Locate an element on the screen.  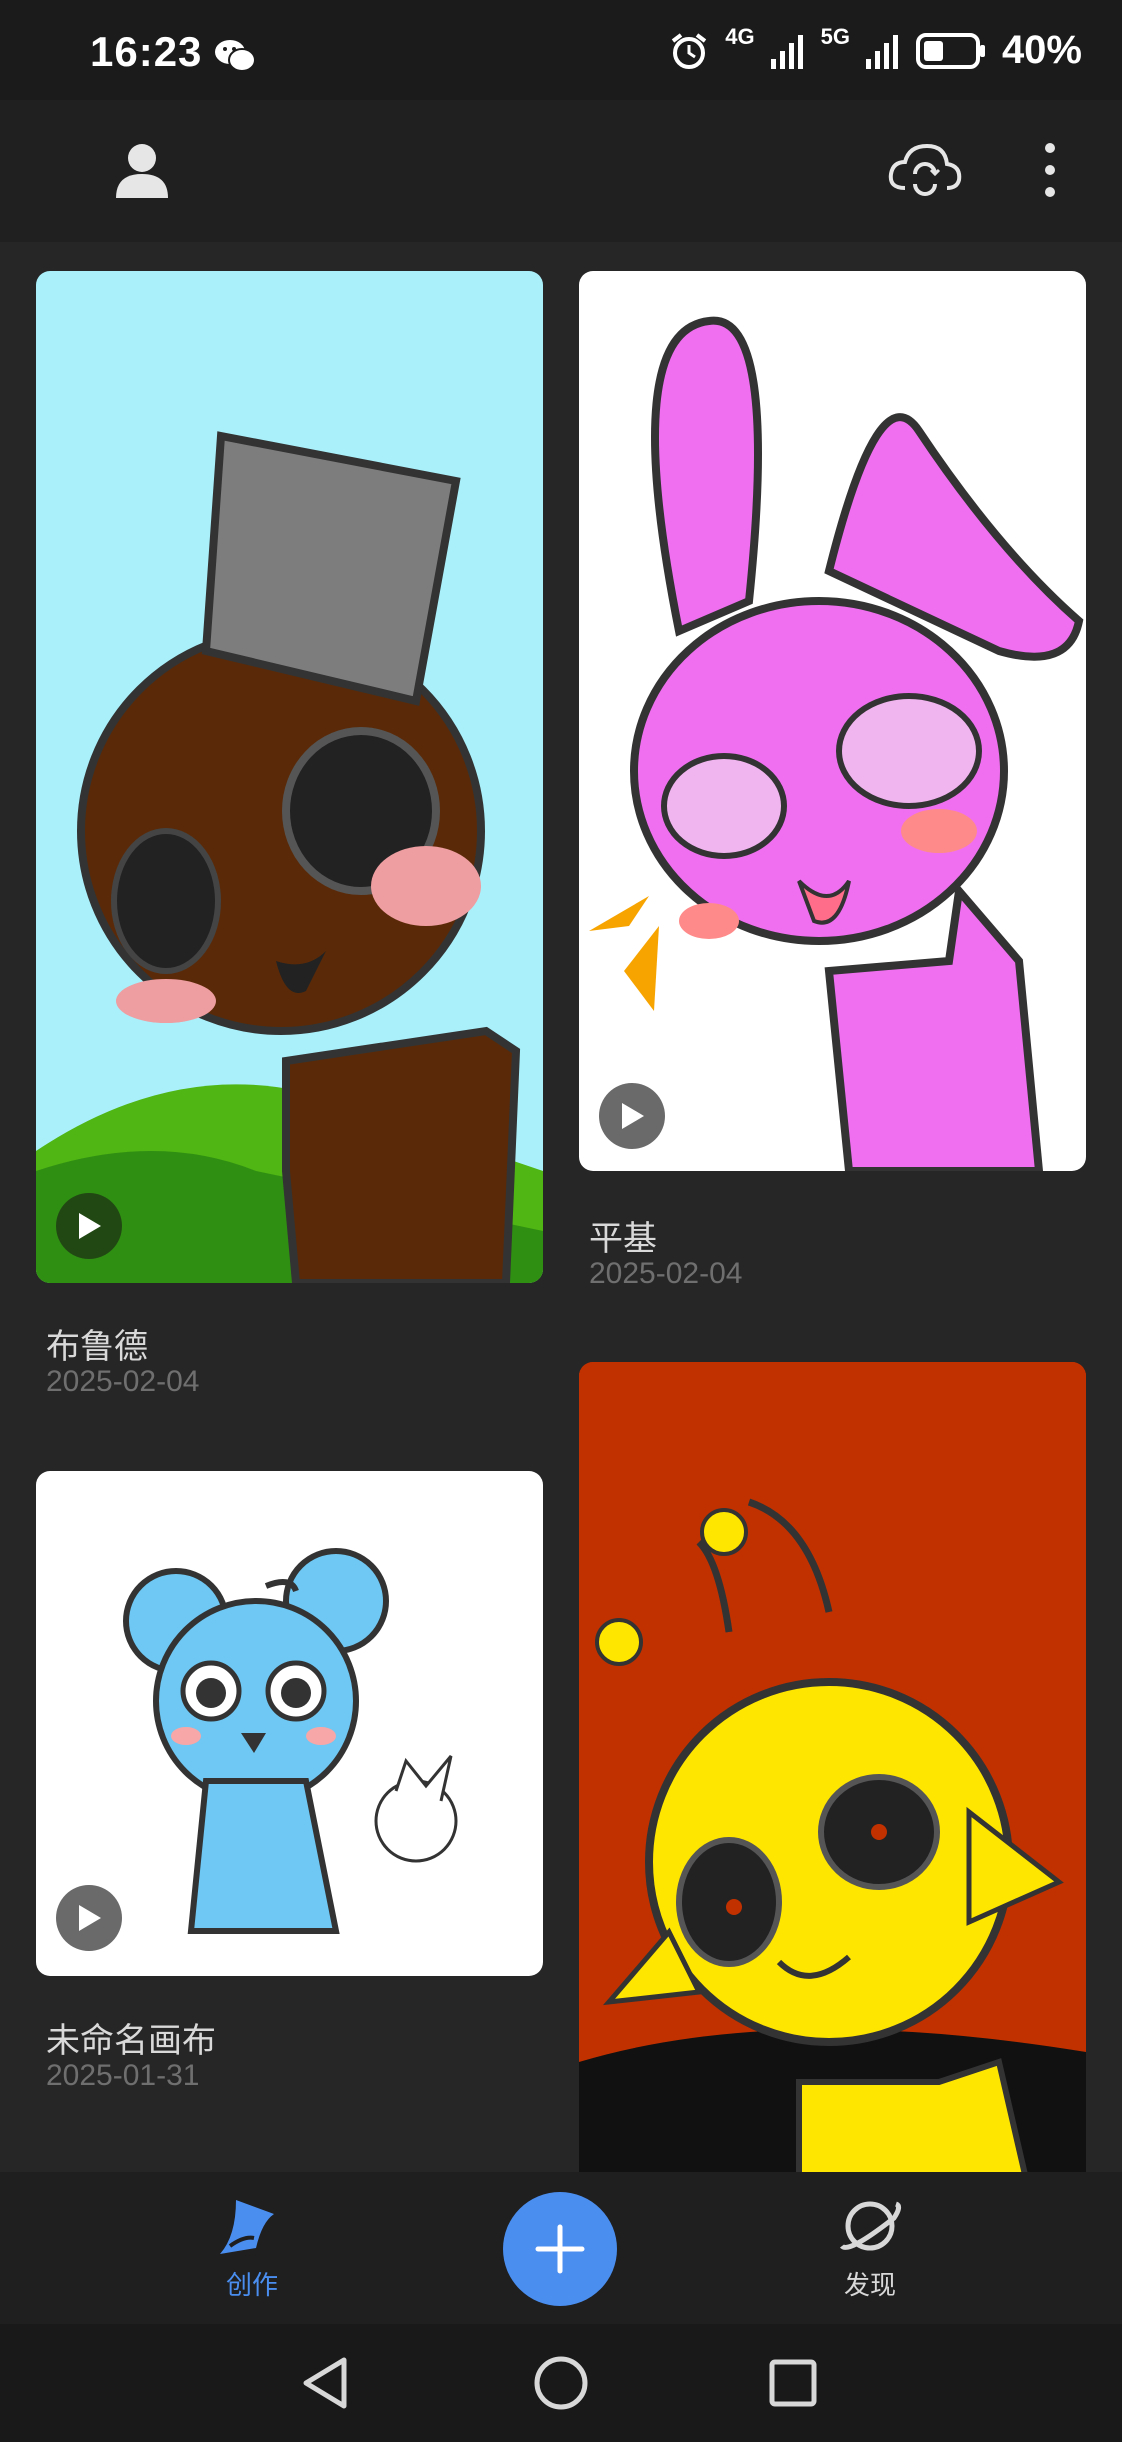
artwork-image is located at coordinates (832, 1767).